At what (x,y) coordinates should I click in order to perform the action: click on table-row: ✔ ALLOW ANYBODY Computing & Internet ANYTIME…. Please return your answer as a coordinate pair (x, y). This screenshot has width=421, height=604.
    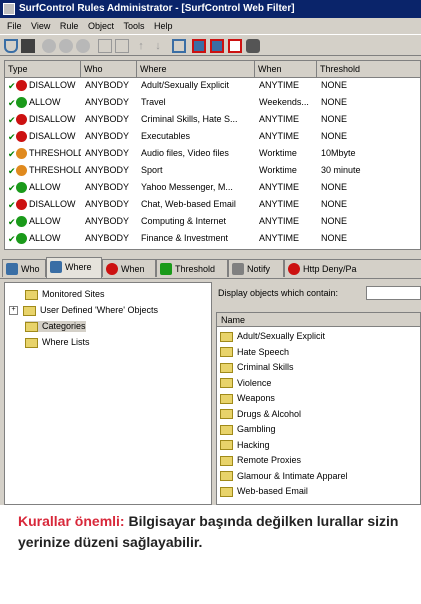
    Looking at the image, I should click on (212, 221).